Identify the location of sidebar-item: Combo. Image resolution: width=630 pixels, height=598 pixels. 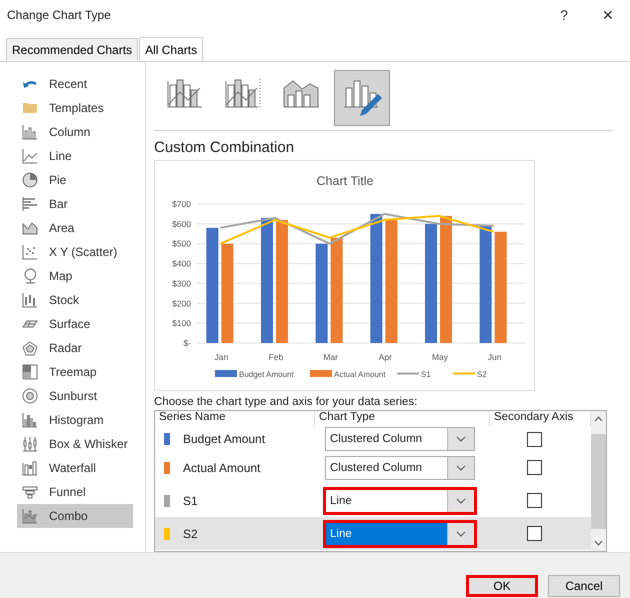
(75, 516).